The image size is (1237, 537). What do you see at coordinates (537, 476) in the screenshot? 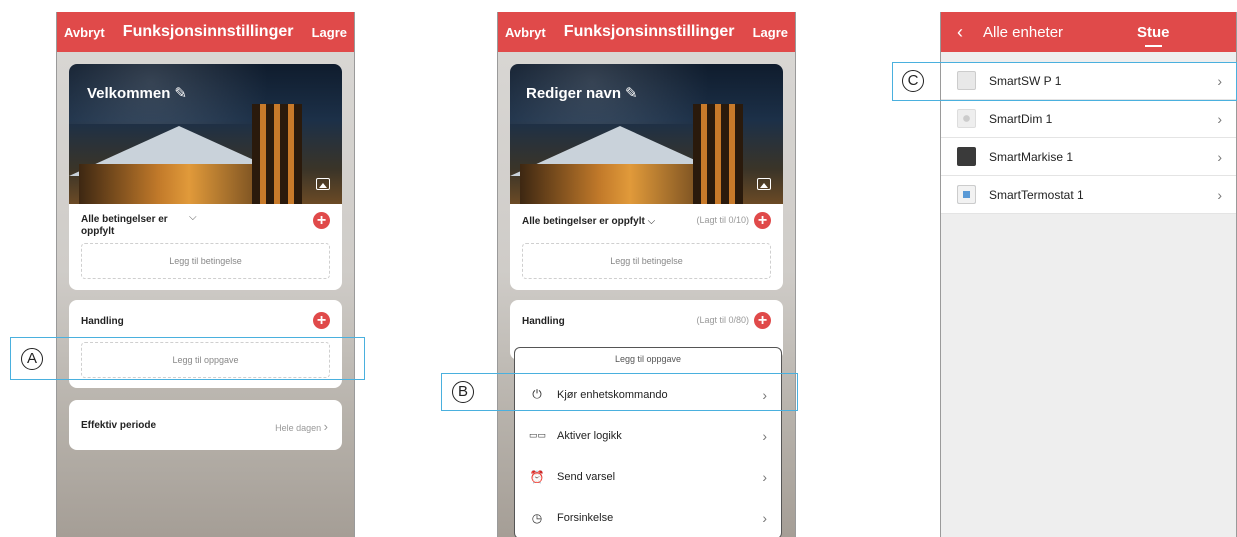
I see `alarm-icon: ⏰` at bounding box center [537, 476].